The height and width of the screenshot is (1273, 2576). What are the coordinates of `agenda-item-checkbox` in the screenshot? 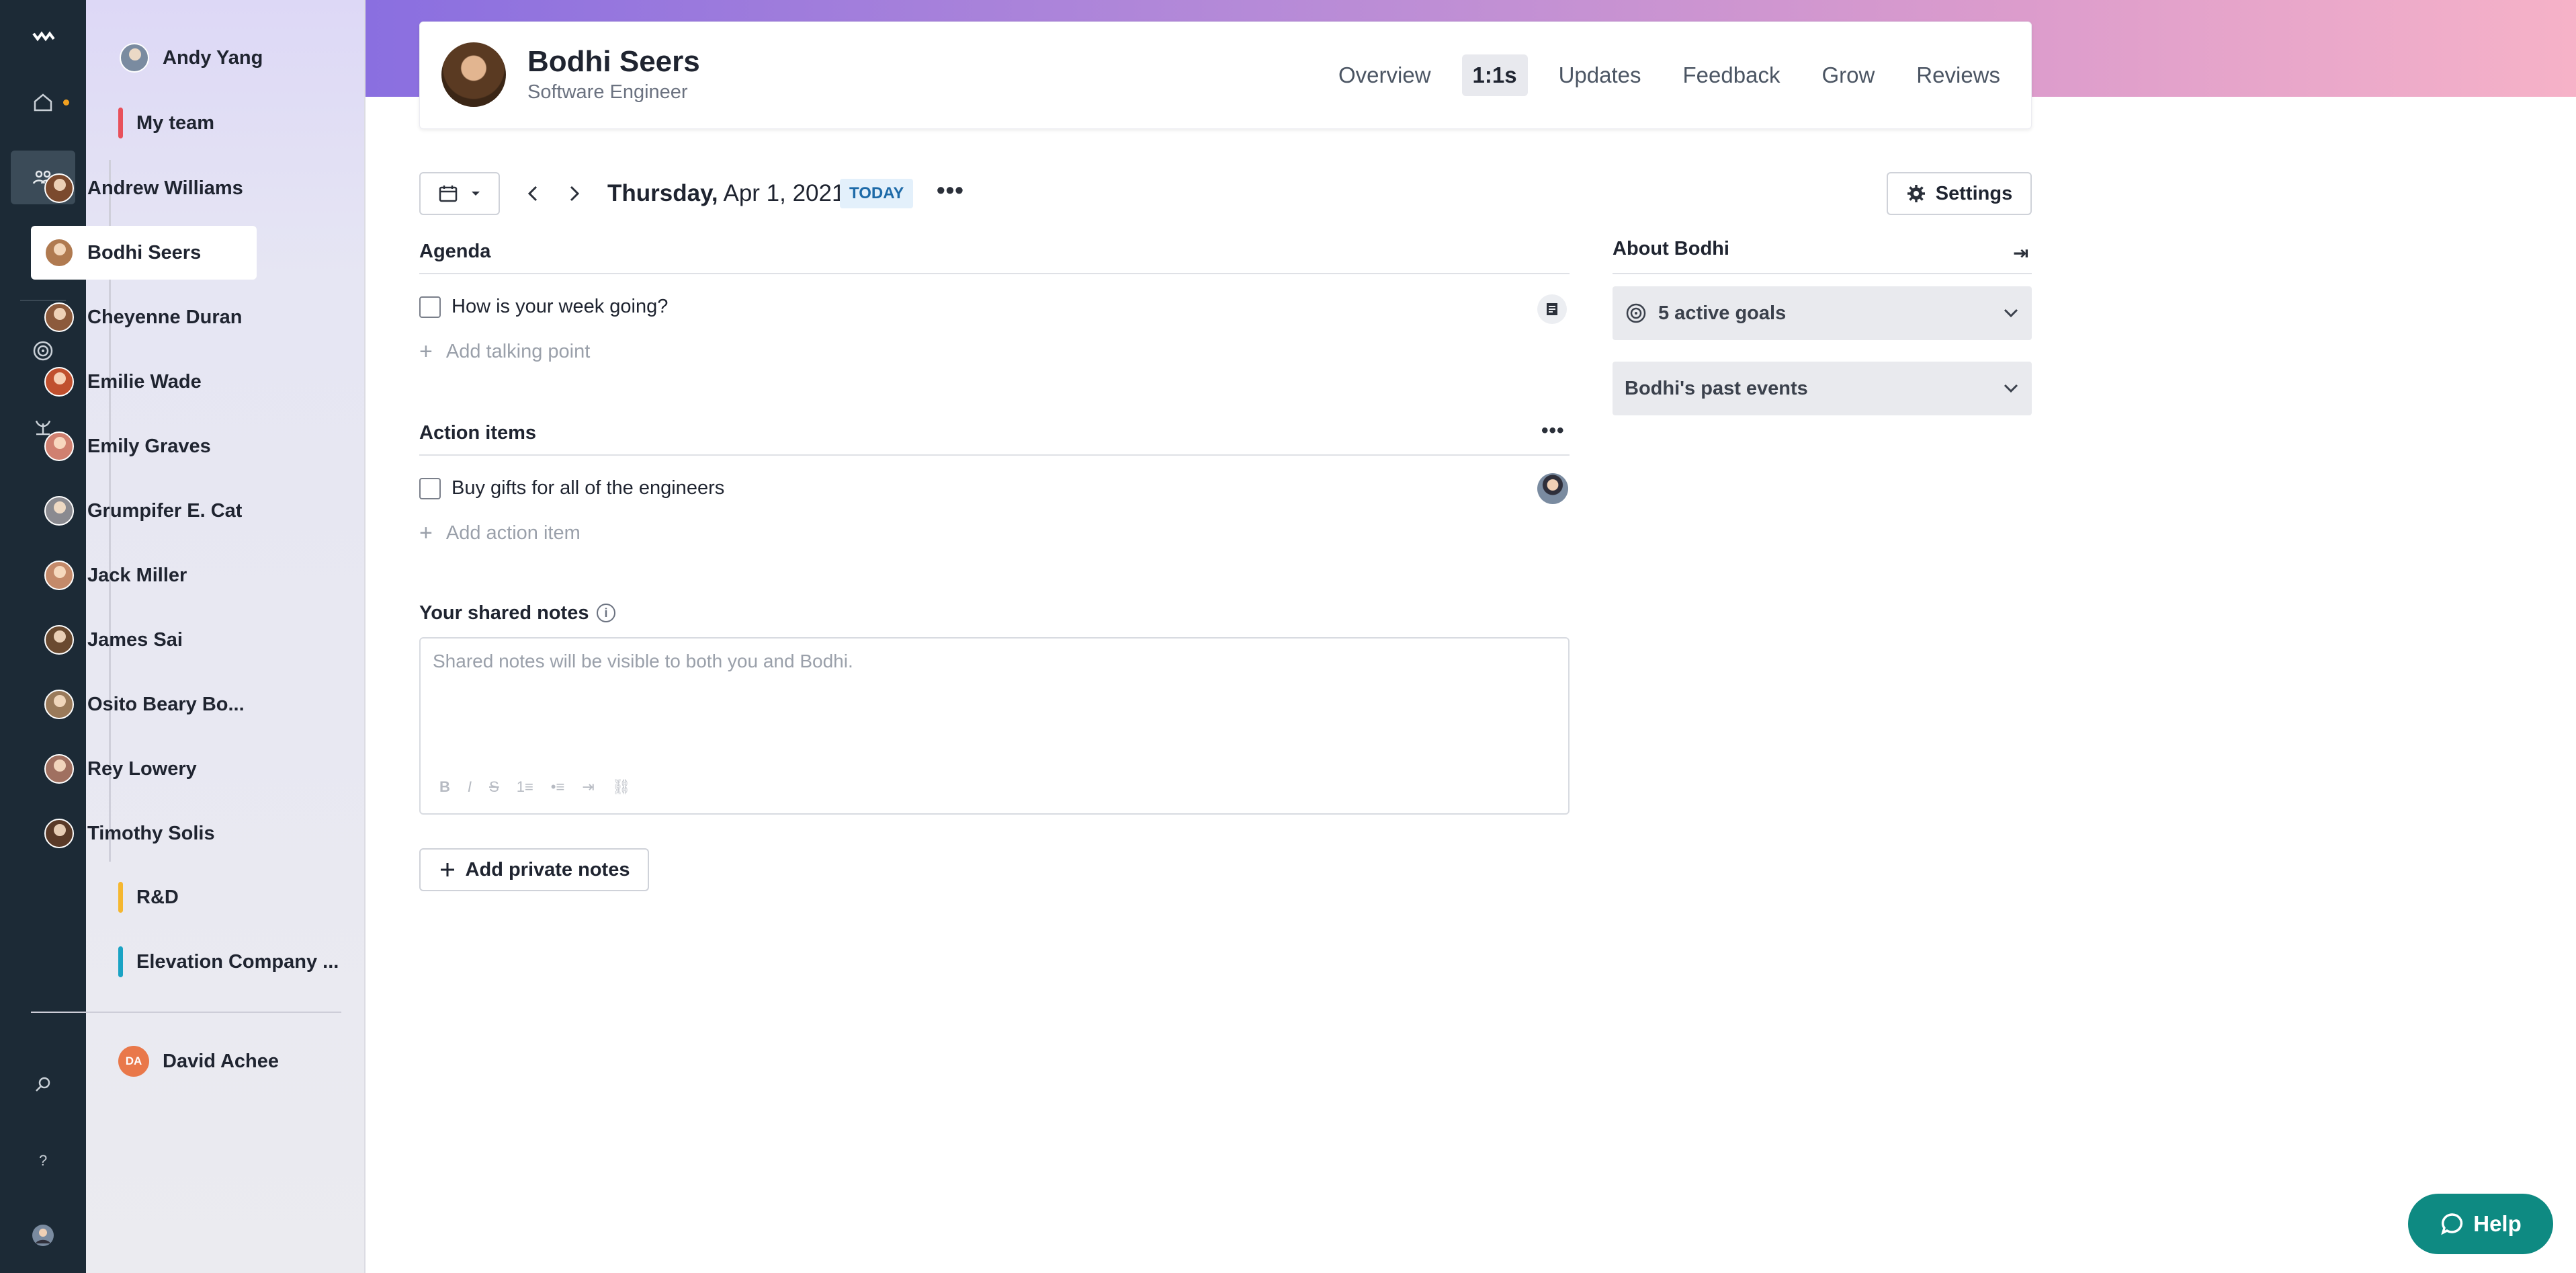 It's located at (430, 307).